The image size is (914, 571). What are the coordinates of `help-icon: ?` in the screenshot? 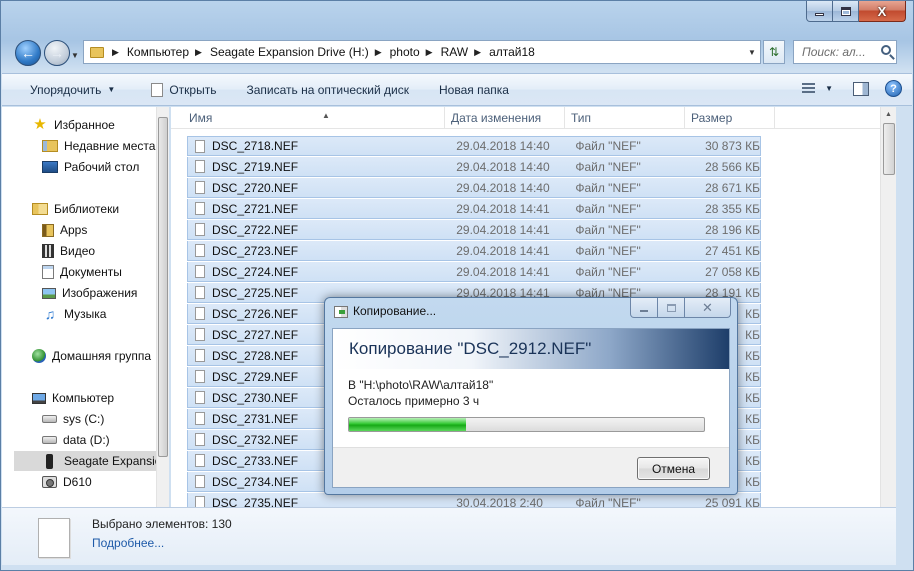 It's located at (893, 88).